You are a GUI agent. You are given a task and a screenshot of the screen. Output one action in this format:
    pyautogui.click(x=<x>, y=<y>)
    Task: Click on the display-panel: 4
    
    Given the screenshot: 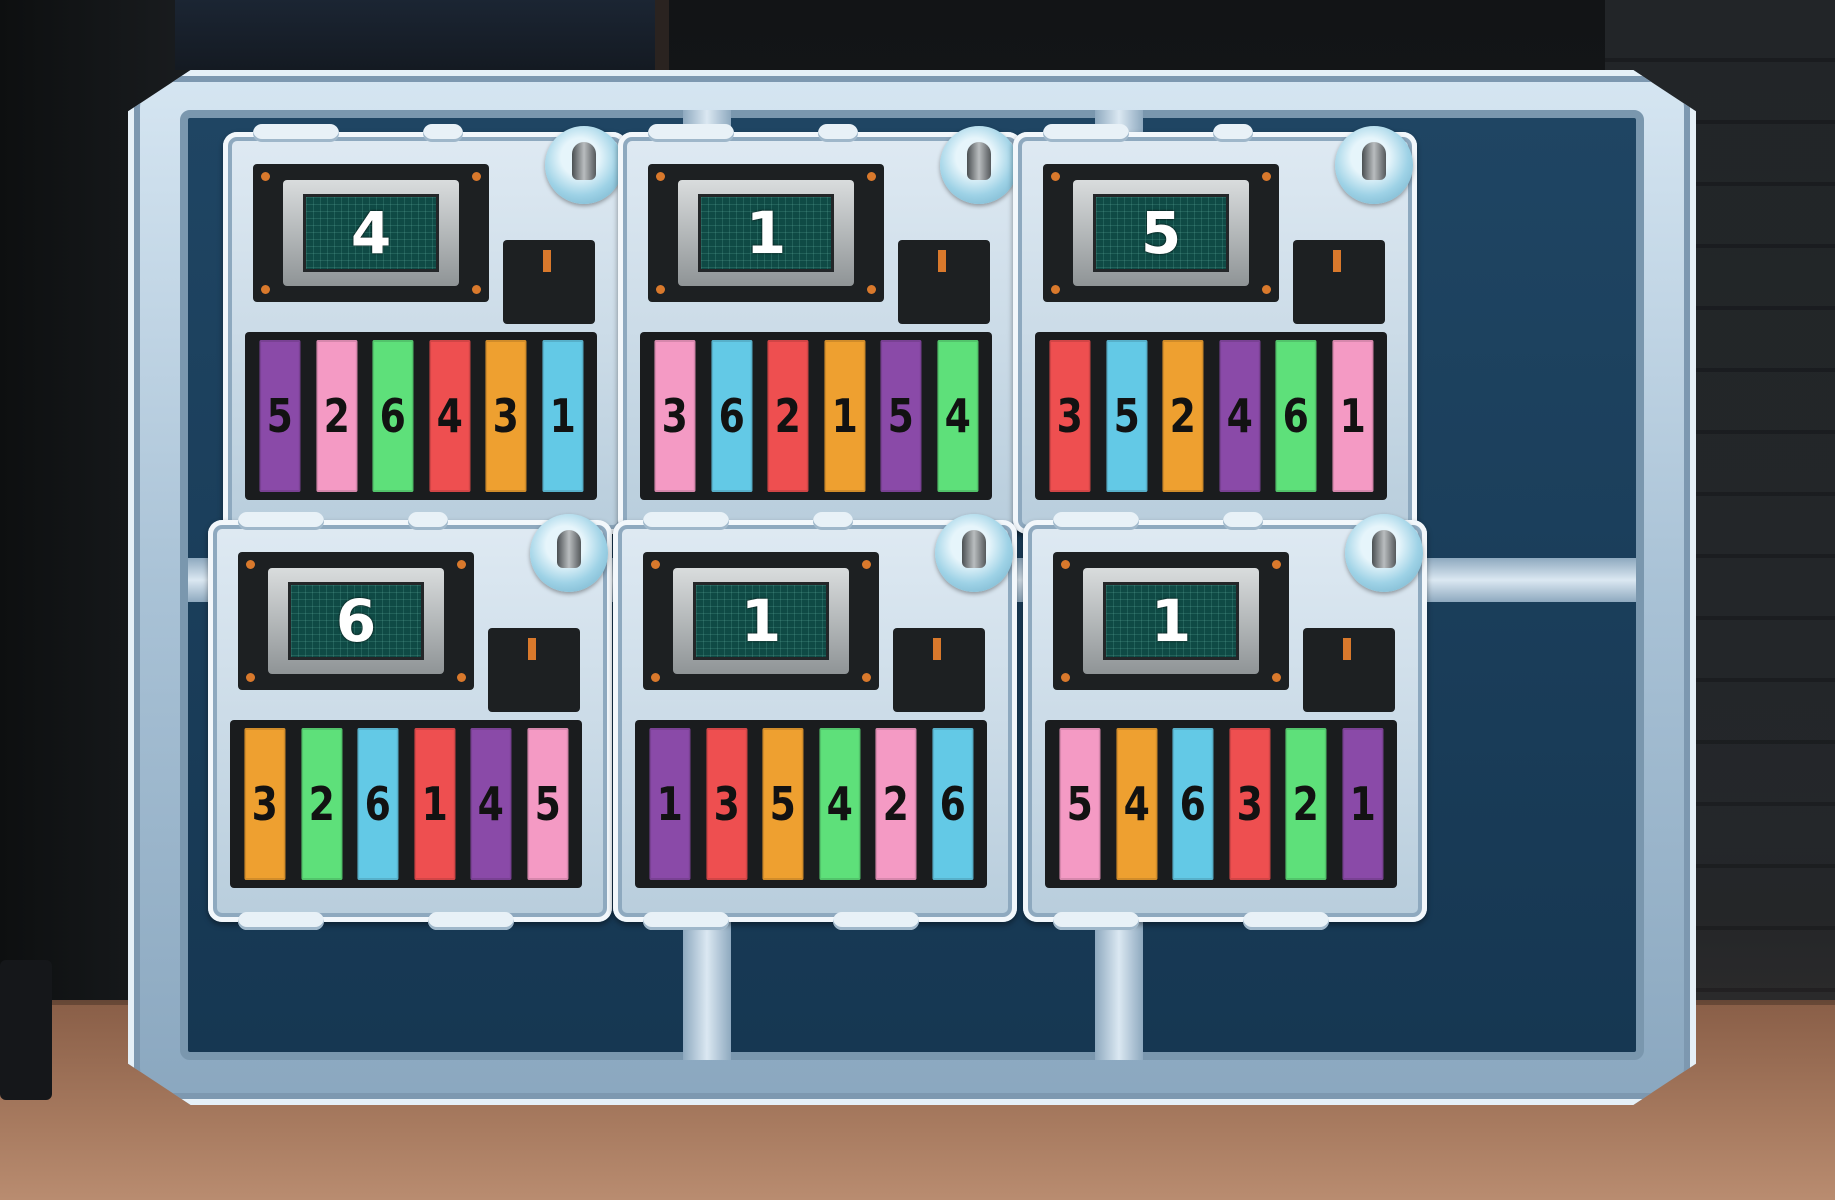 What is the action you would take?
    pyautogui.click(x=371, y=233)
    